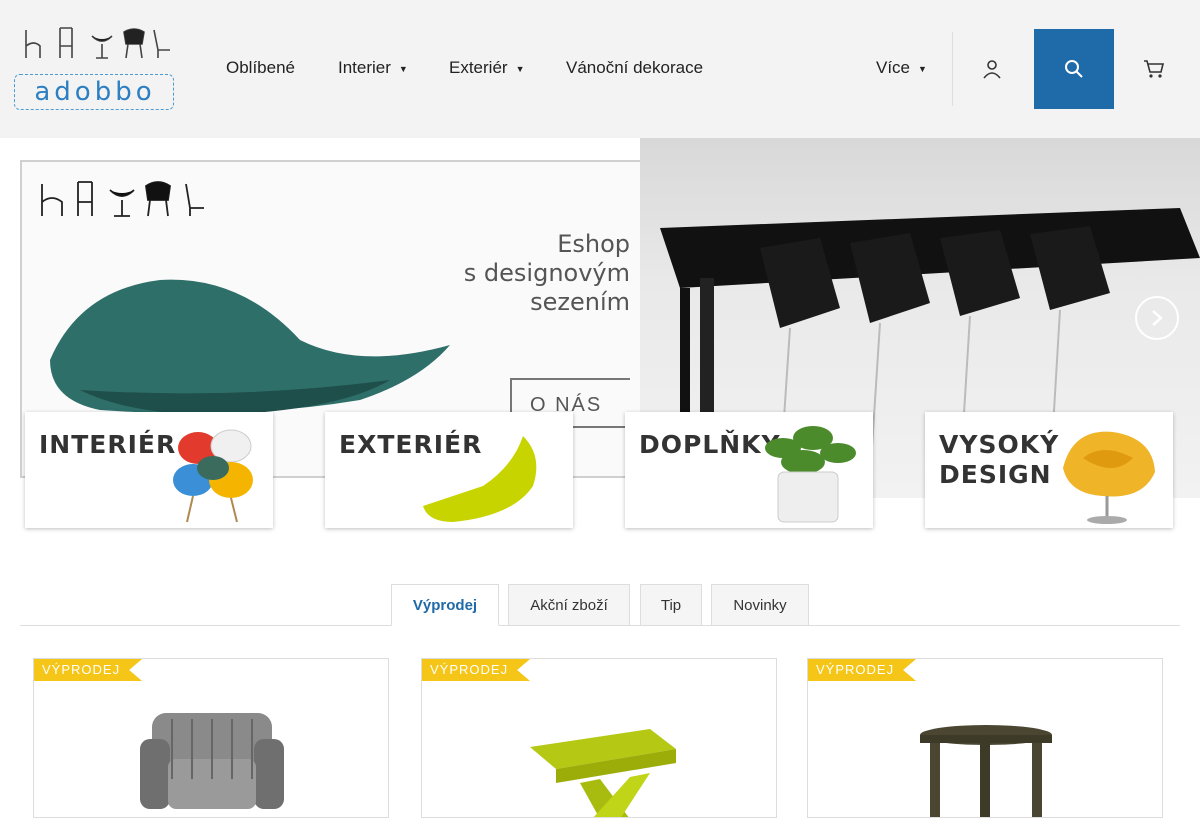 Image resolution: width=1200 pixels, height=818 pixels. I want to click on tab-akcni-zbozi: Akční zboží, so click(569, 605).